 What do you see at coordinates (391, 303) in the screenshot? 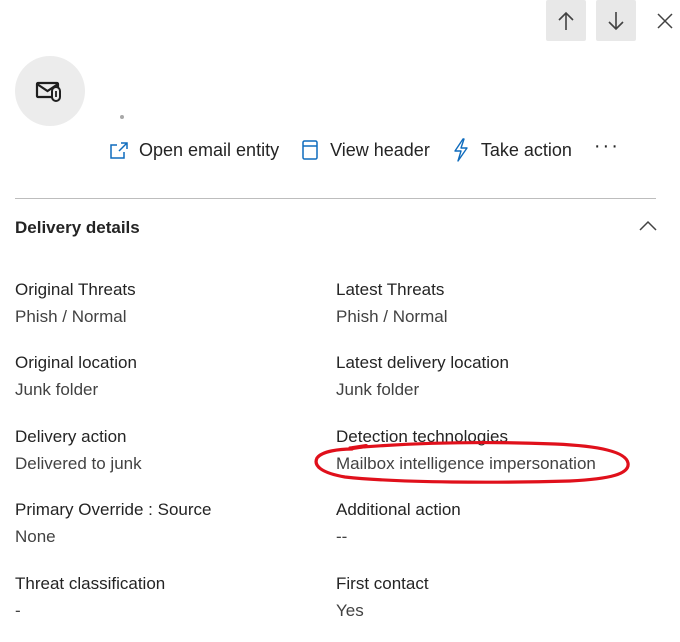
I see `latest-threats-field: Latest Threats Phish / Normal` at bounding box center [391, 303].